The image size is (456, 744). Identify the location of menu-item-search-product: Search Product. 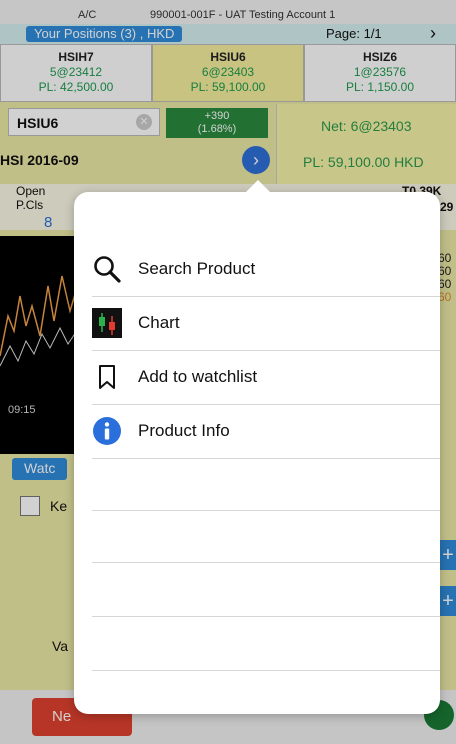
(257, 269).